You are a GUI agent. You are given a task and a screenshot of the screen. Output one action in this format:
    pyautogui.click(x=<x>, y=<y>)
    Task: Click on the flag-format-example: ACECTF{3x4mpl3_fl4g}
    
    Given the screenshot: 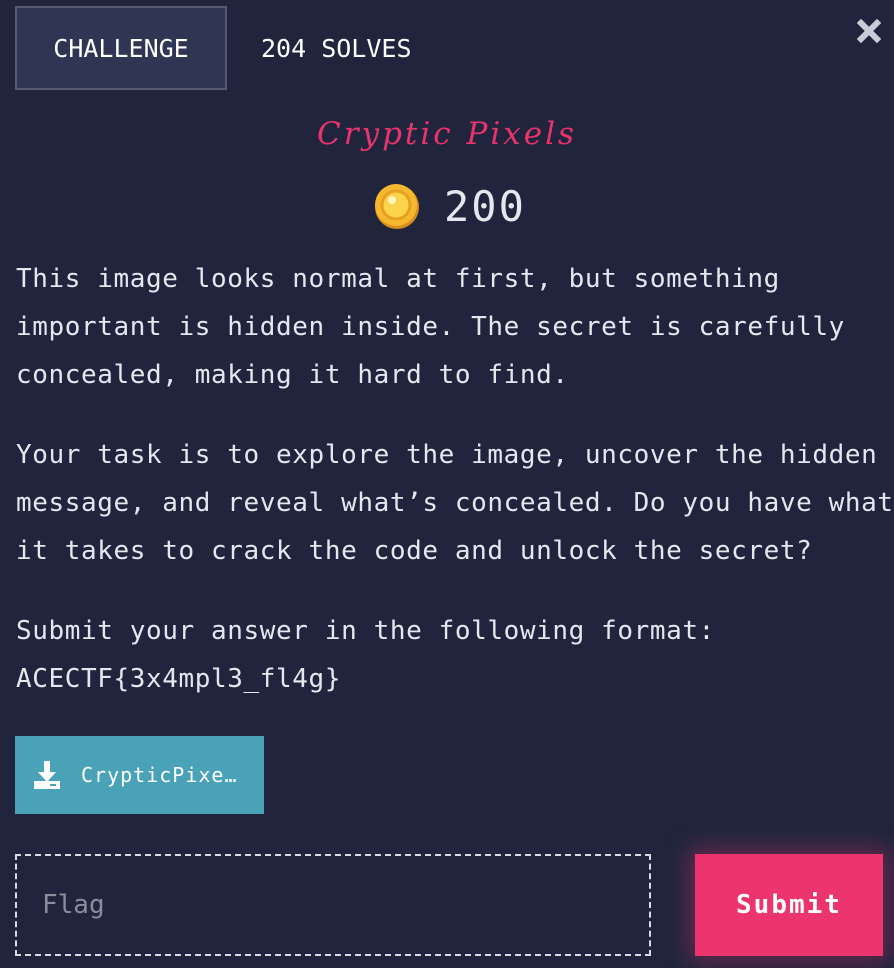 What is the action you would take?
    pyautogui.click(x=179, y=679)
    